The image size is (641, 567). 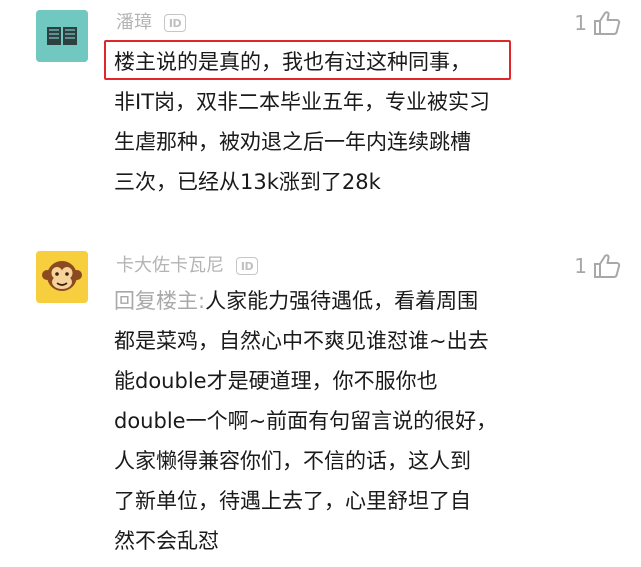 I want to click on comment-line: double一个啊~前面有句留言说的很好，, so click(x=306, y=421).